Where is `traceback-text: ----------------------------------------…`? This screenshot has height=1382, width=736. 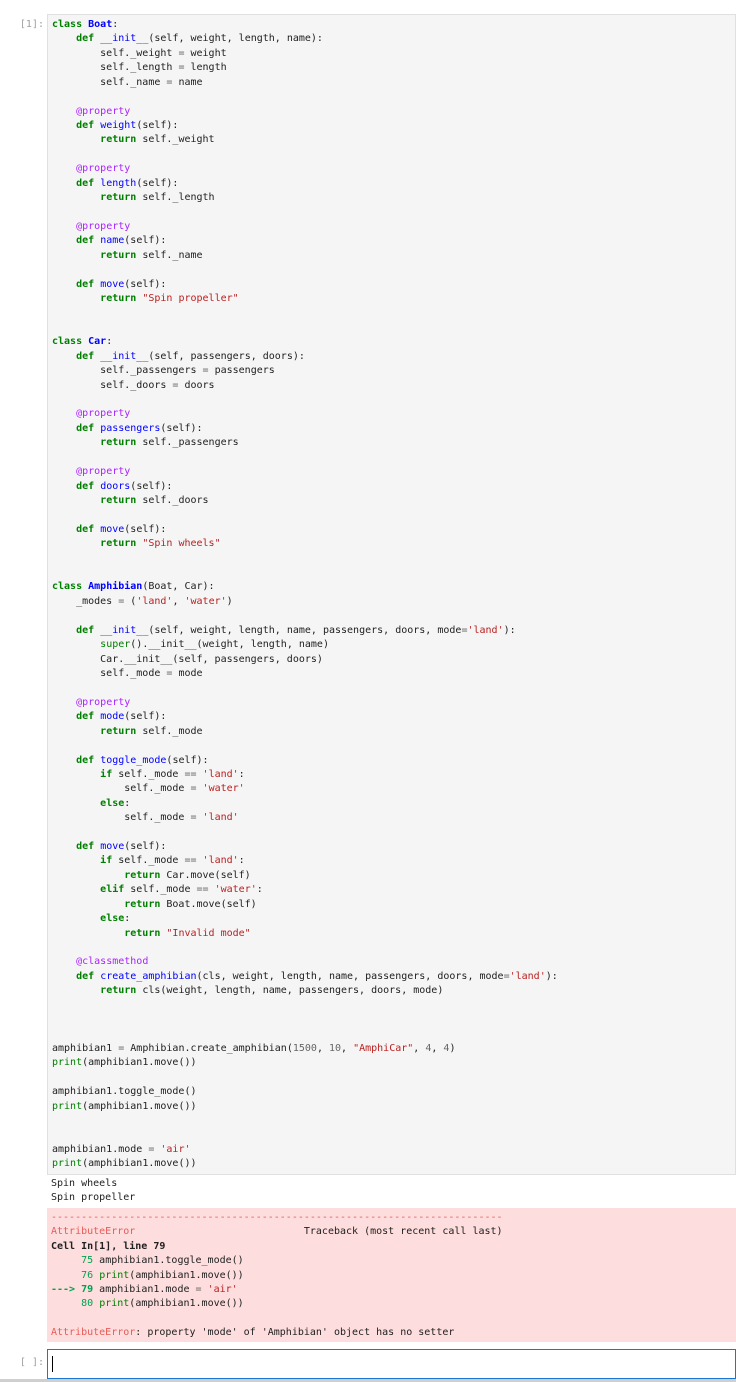 traceback-text: ----------------------------------------… is located at coordinates (277, 1275).